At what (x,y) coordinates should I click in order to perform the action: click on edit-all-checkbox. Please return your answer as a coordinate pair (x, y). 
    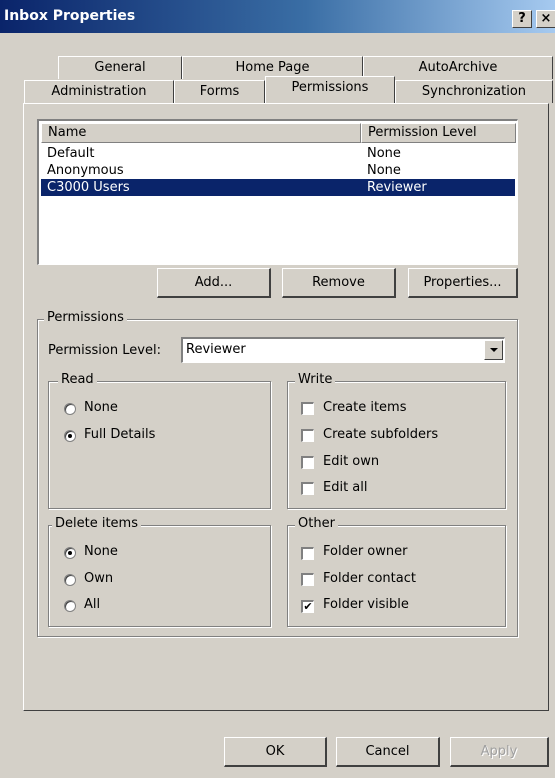
    Looking at the image, I should click on (307, 488).